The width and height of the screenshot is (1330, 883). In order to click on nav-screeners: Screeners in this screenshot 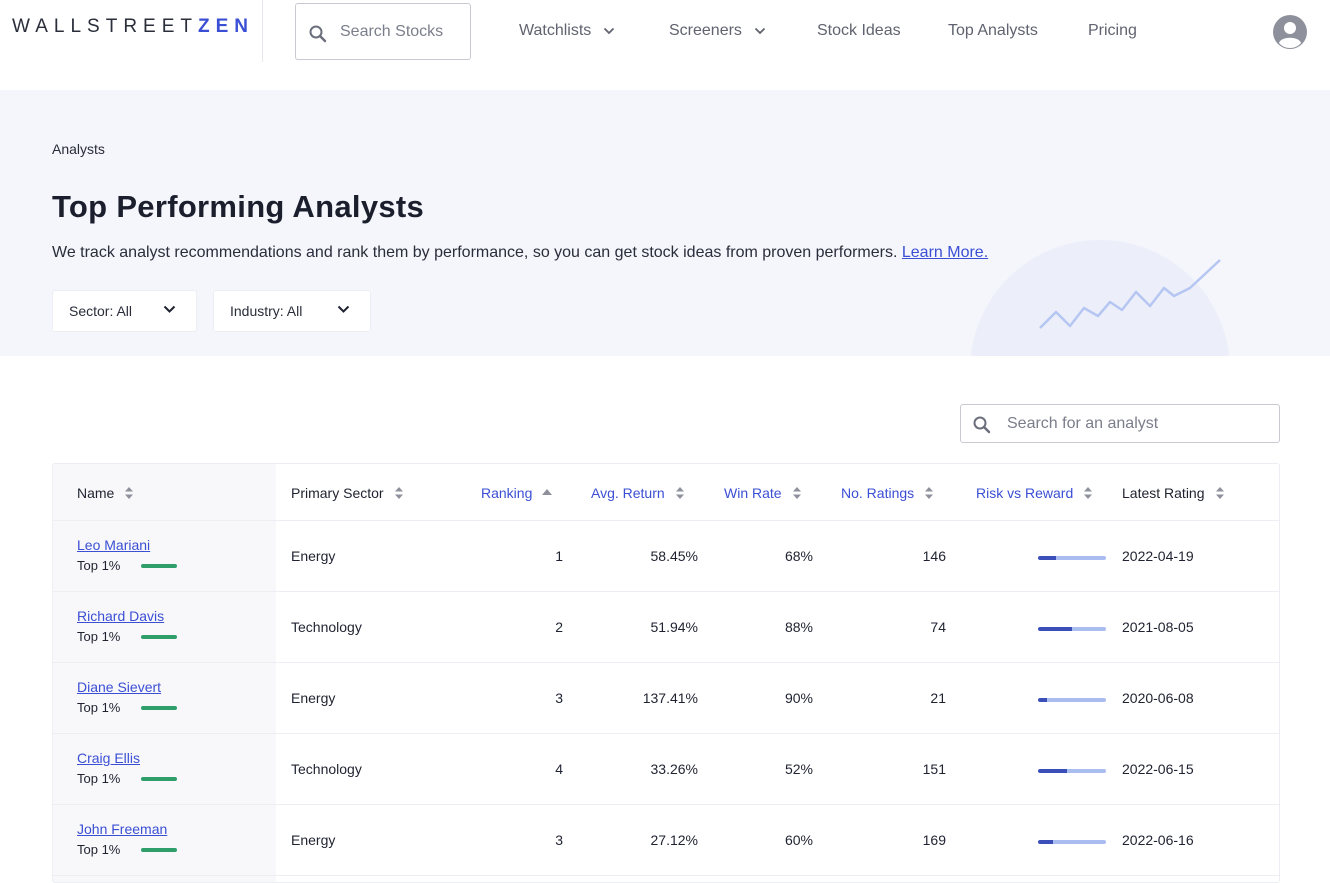, I will do `click(717, 31)`.